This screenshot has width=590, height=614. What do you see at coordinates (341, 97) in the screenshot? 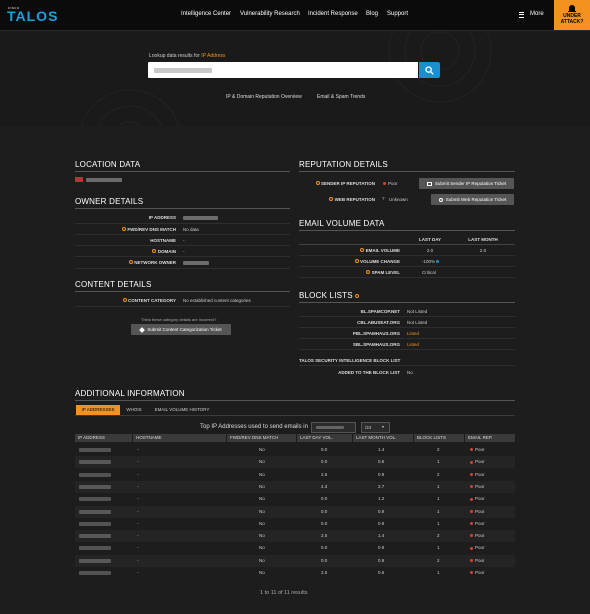
I see `link-email-spam-trends: Email & Spam Trends` at bounding box center [341, 97].